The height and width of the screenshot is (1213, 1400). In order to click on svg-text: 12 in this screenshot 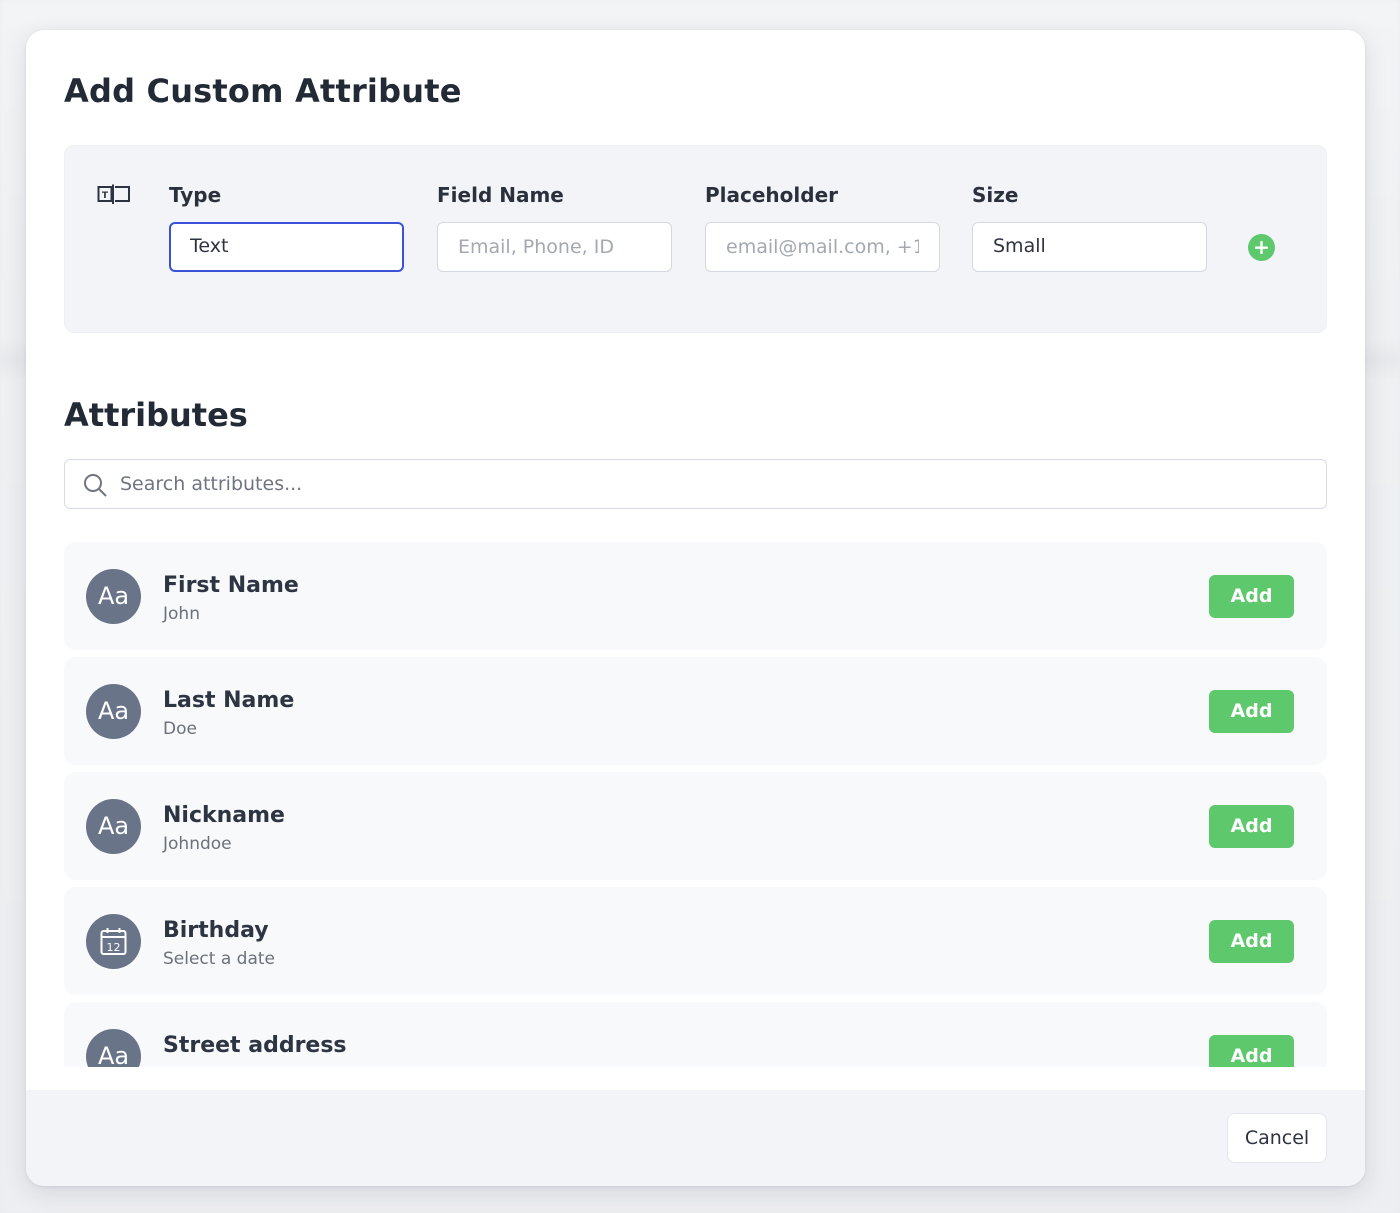, I will do `click(114, 947)`.